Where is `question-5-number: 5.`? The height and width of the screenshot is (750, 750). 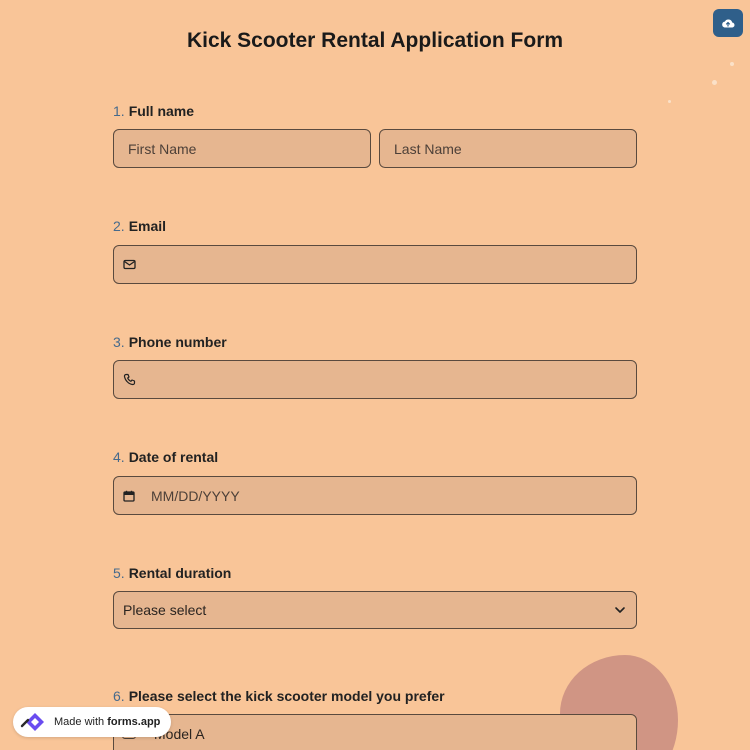
question-5-number: 5. is located at coordinates (119, 573).